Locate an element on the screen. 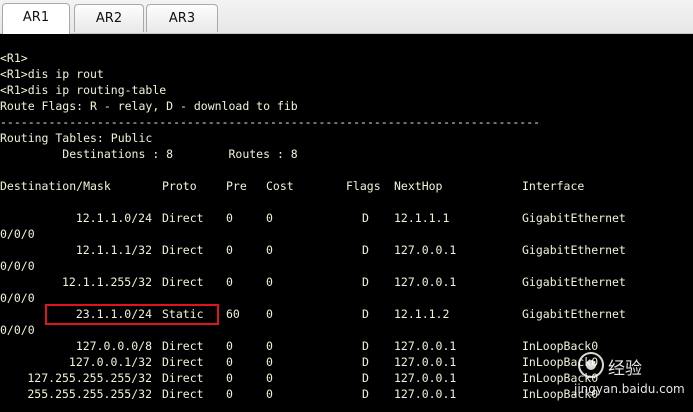 Image resolution: width=693 pixels, height=412 pixels. header-interface: Interface is located at coordinates (553, 186).